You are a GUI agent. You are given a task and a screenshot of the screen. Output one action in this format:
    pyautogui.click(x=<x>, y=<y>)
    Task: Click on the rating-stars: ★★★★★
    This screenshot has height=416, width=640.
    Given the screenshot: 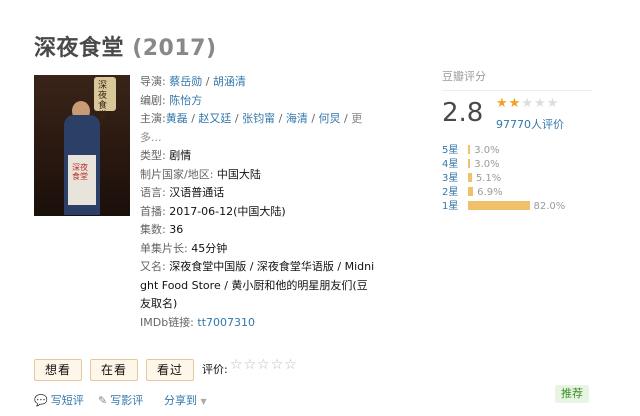 What is the action you would take?
    pyautogui.click(x=527, y=103)
    